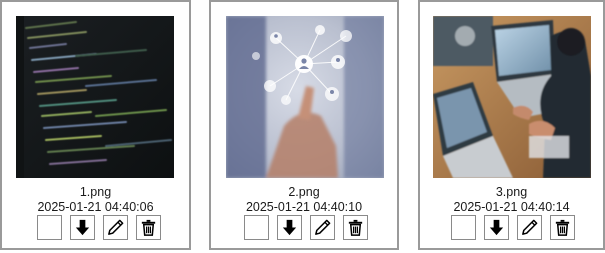 This screenshot has height=253, width=605. What do you see at coordinates (304, 207) in the screenshot?
I see `file-timestamp: 2025-01-21 04:40:10` at bounding box center [304, 207].